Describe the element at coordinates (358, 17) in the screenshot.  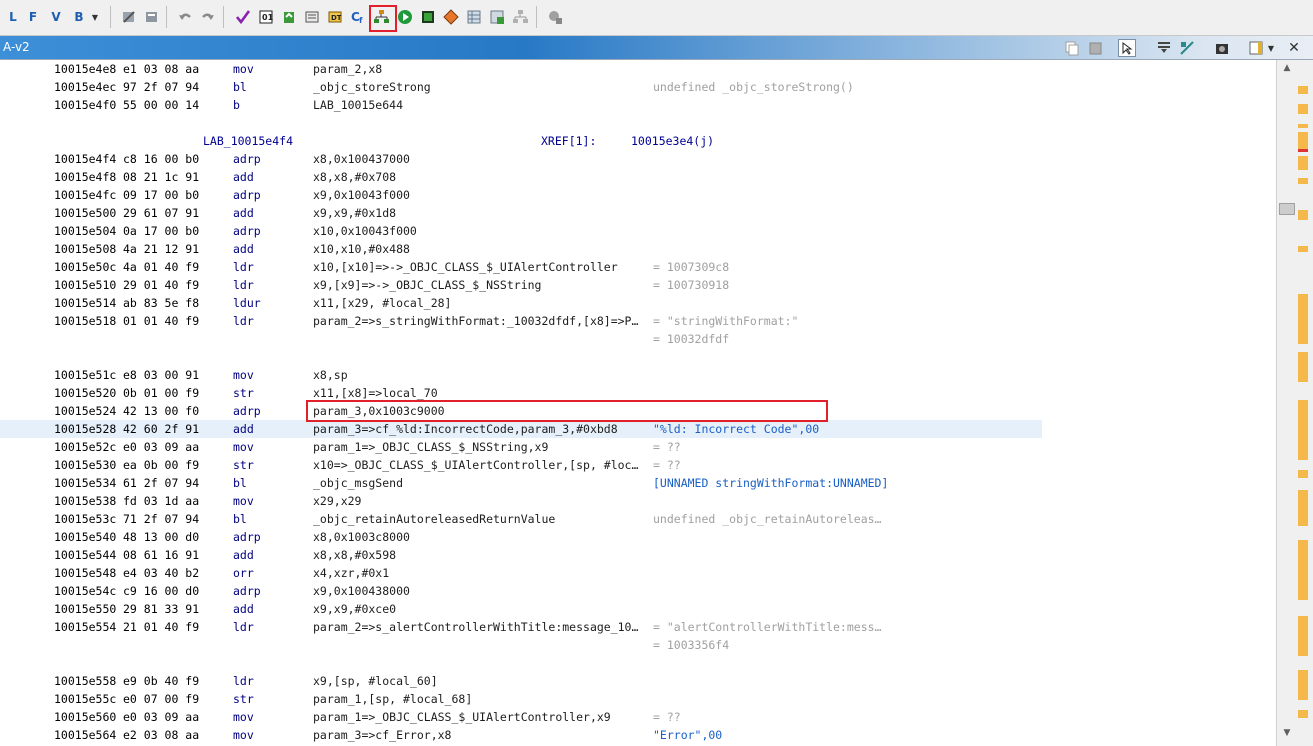
I see `cf-string-icon: Cf` at that location.